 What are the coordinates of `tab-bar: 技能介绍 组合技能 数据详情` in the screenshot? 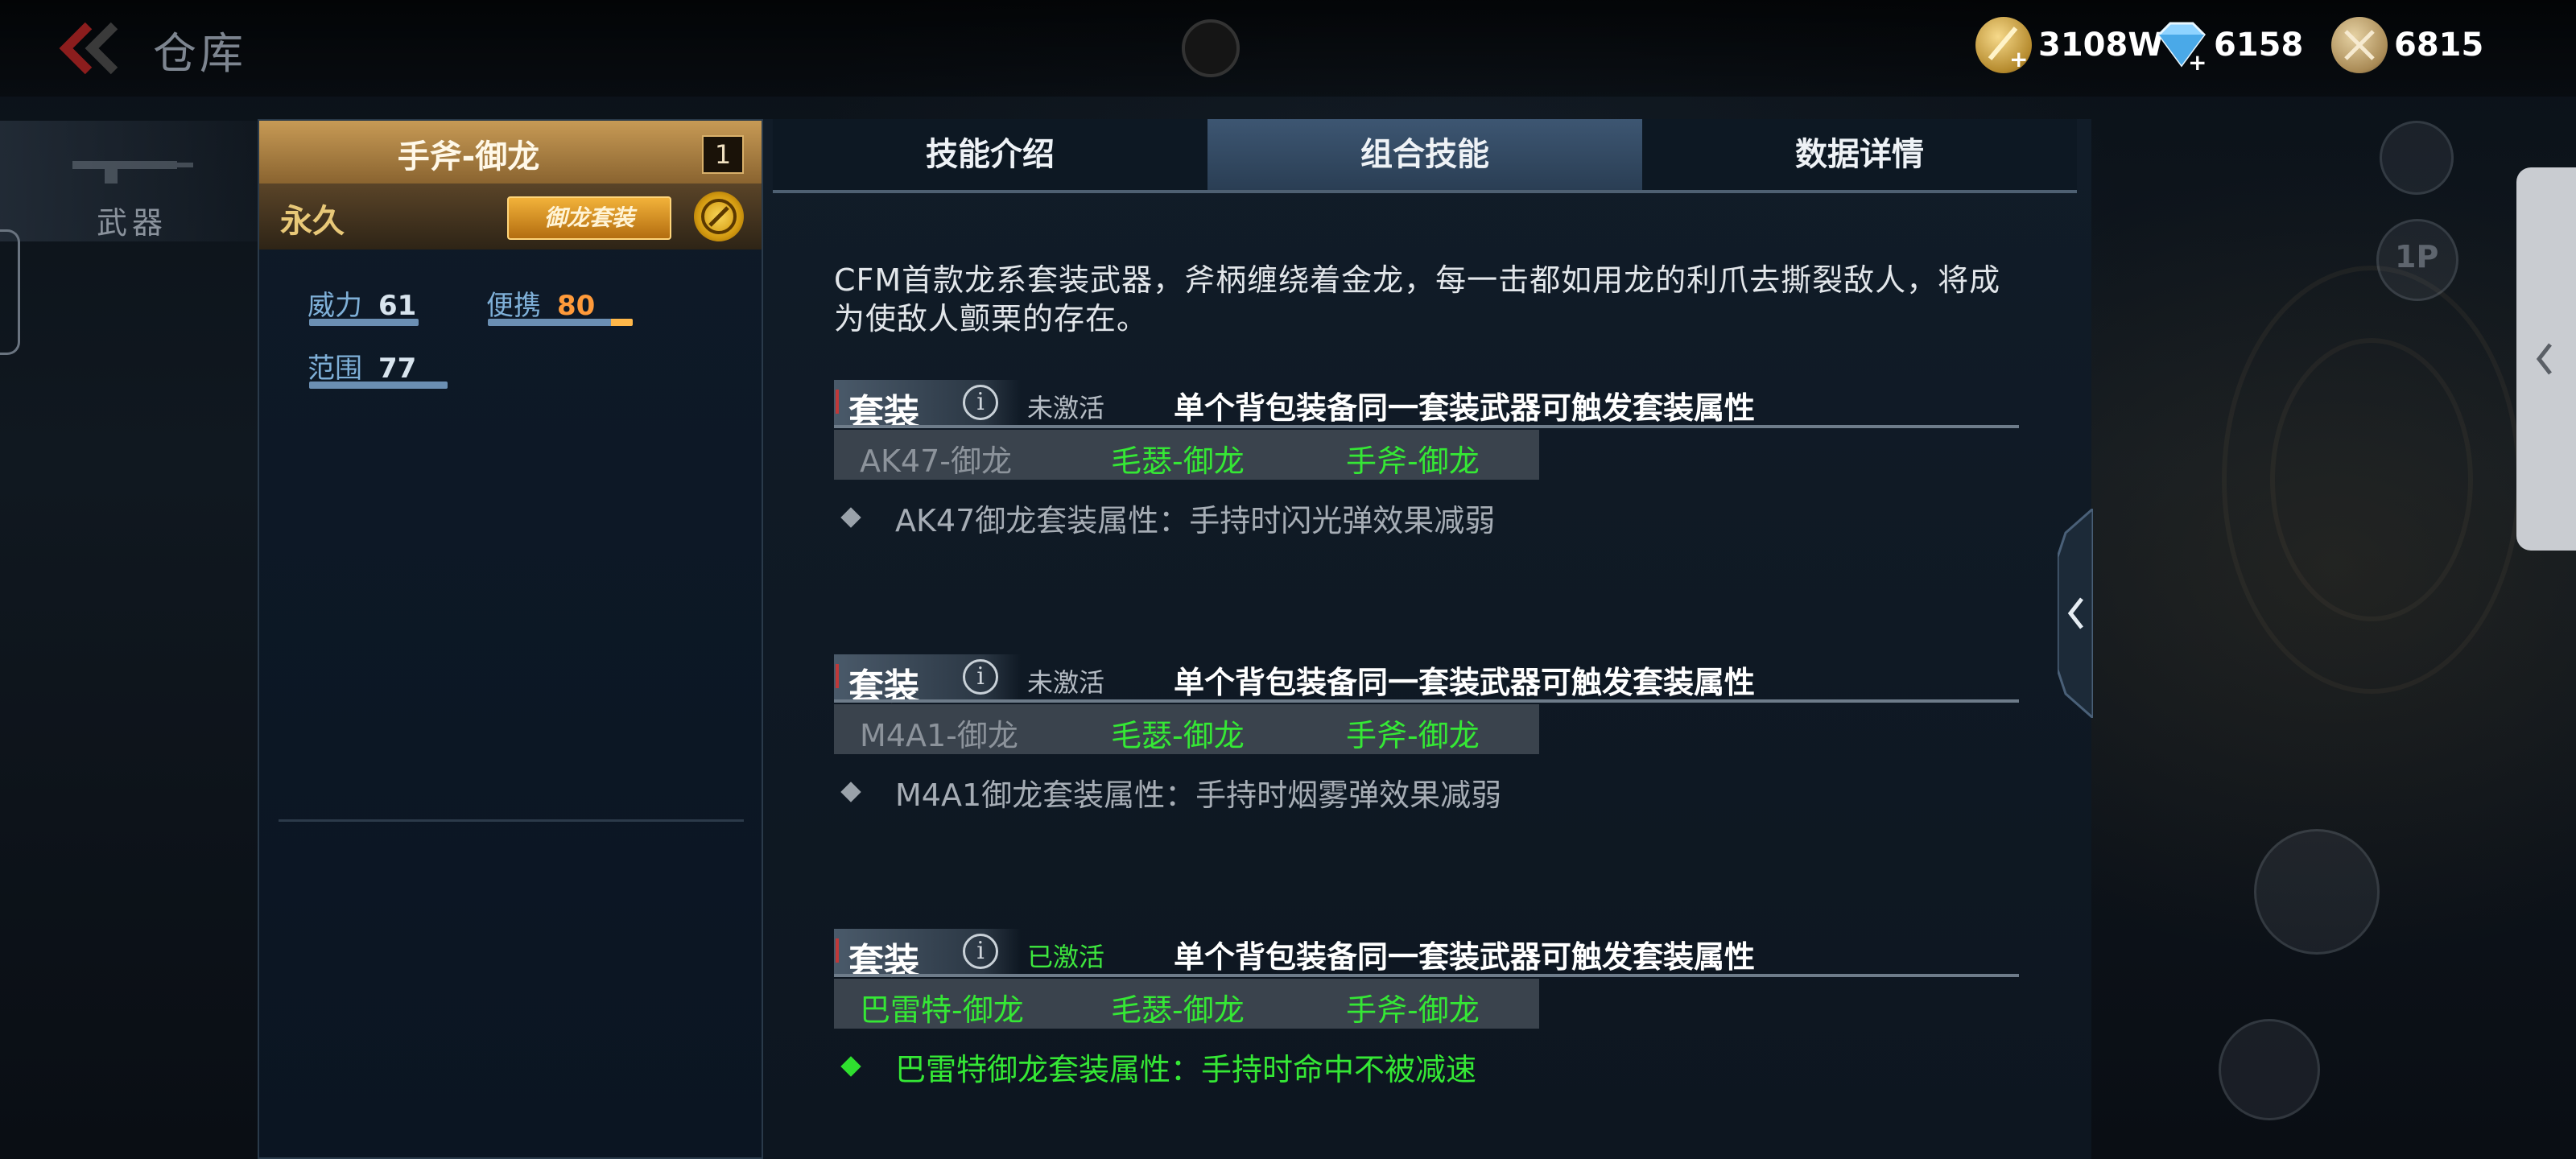 It's located at (1425, 156).